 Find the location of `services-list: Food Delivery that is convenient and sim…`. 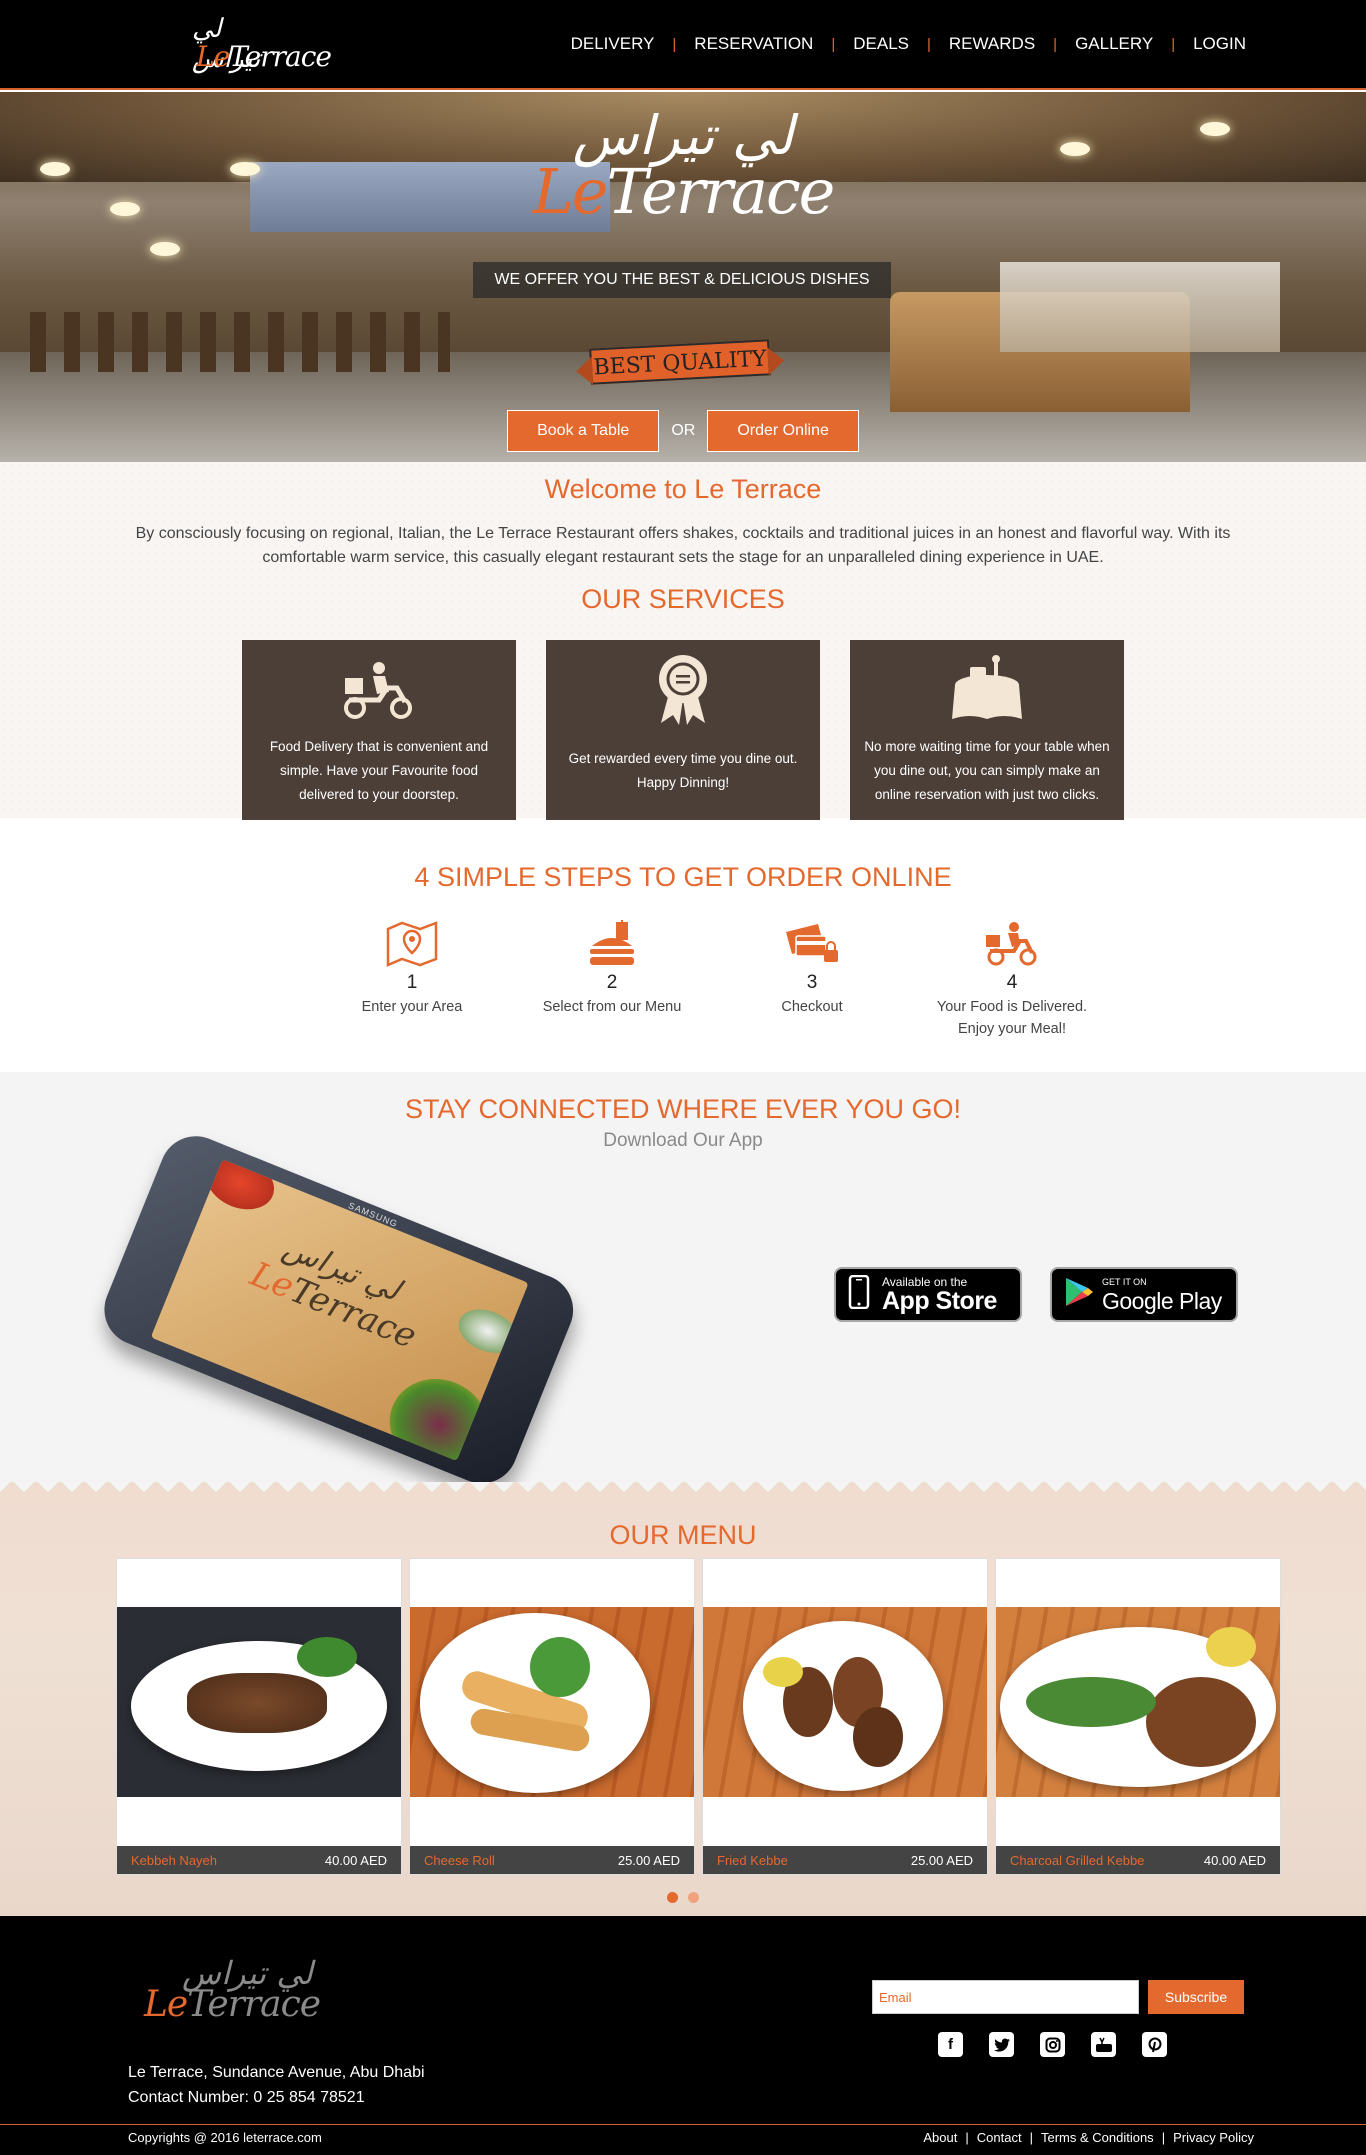

services-list: Food Delivery that is convenient and sim… is located at coordinates (683, 730).